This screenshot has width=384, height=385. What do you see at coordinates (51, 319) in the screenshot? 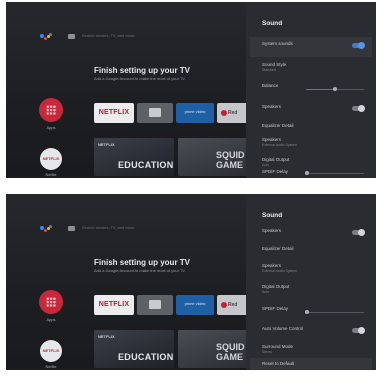
I see `apps-label: Apps` at bounding box center [51, 319].